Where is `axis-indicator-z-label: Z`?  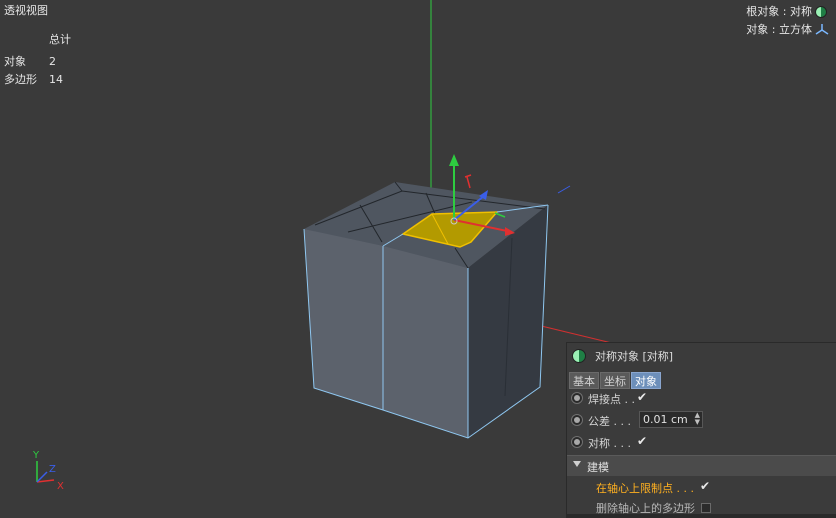 axis-indicator-z-label: Z is located at coordinates (52, 469).